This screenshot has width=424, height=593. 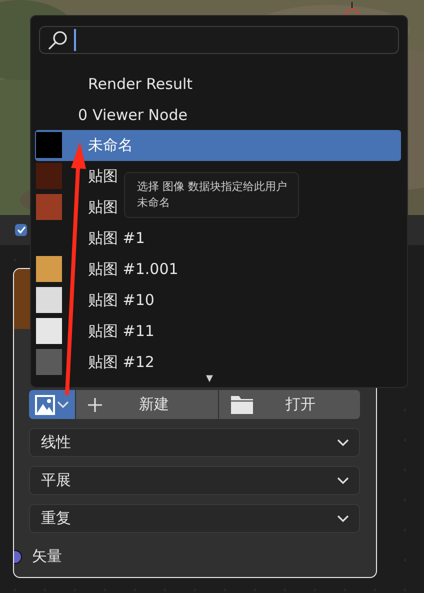 I want to click on user-count: 0, so click(x=83, y=115).